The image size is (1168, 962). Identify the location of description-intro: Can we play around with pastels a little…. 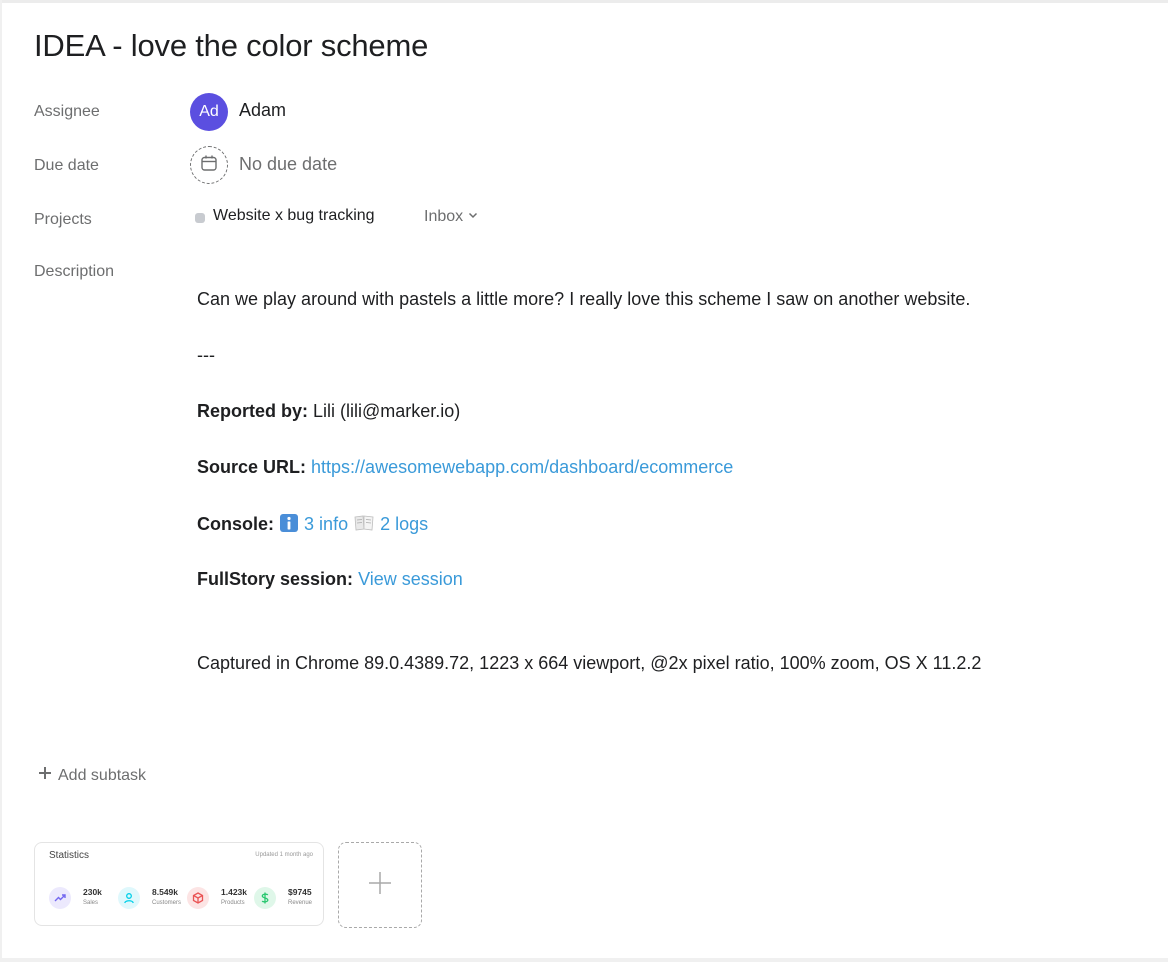
(584, 299).